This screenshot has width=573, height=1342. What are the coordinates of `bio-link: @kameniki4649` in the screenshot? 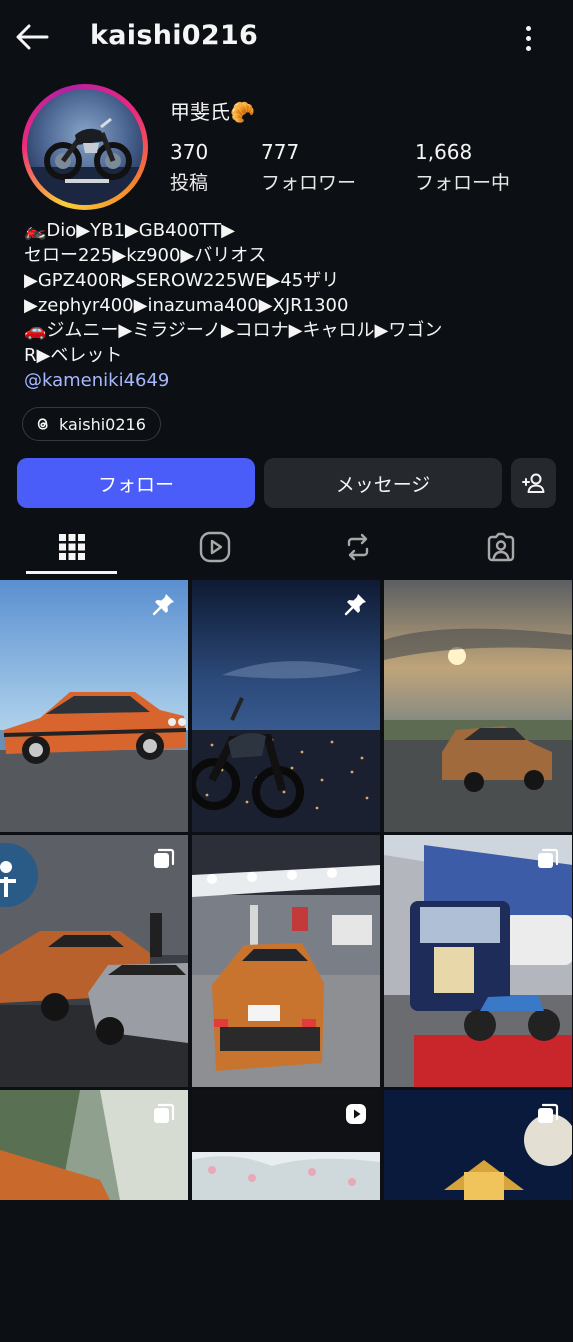 It's located at (96, 380).